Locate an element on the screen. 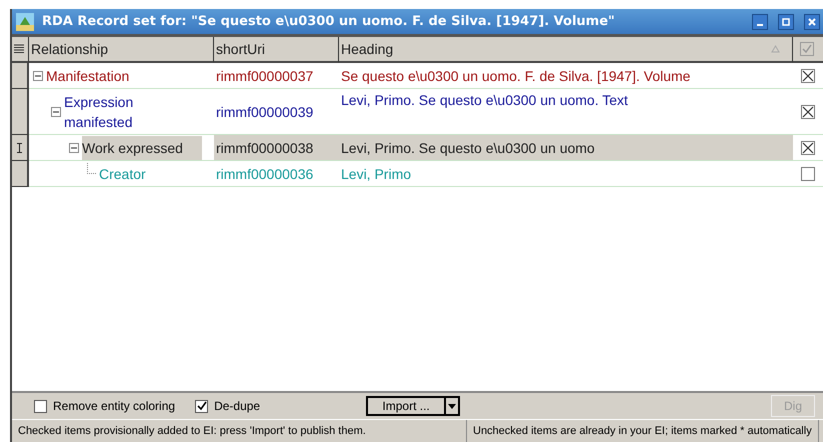  checkbox-label: Remove entity coloring is located at coordinates (114, 406).